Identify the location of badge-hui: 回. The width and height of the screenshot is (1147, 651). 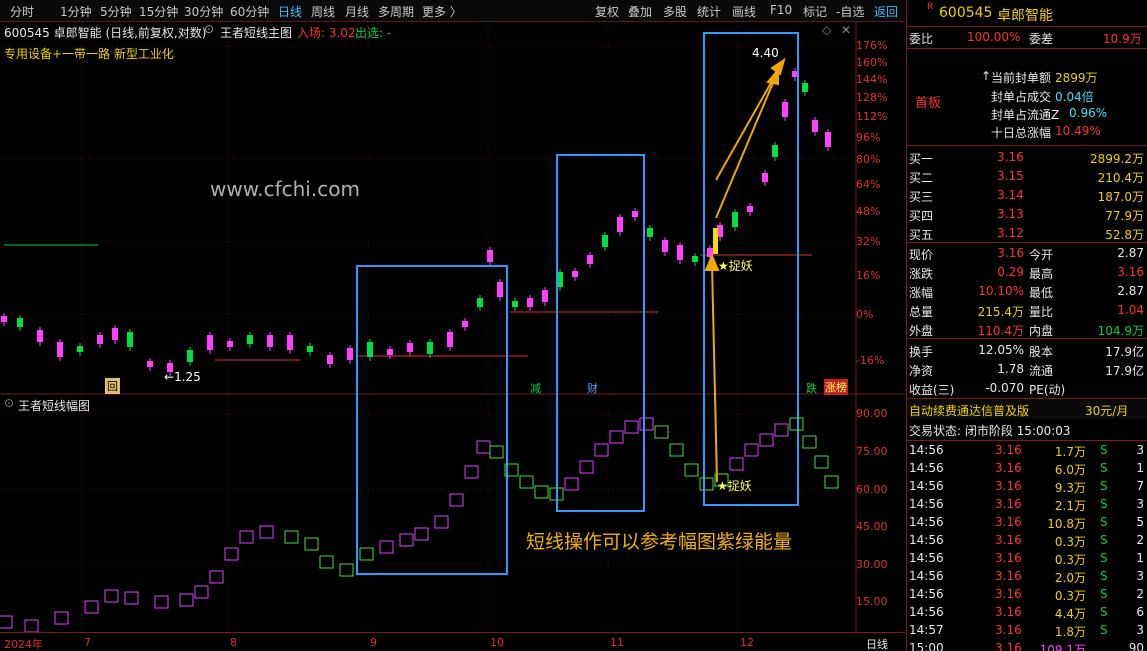
(112, 386).